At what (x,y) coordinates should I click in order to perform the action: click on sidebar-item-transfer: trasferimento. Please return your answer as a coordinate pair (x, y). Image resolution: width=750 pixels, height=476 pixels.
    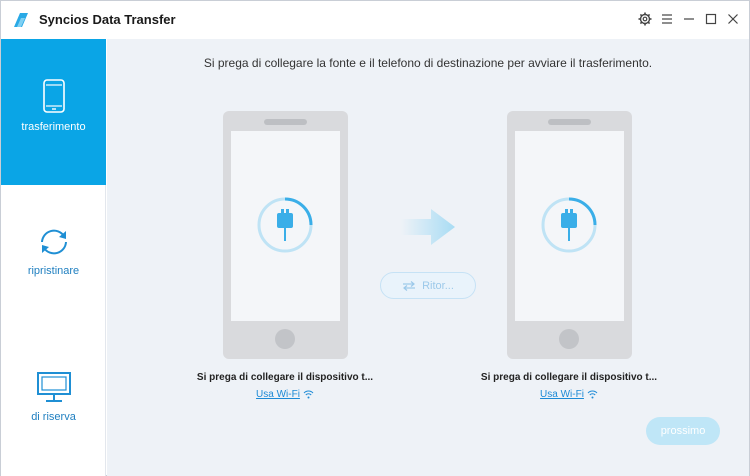
    Looking at the image, I should click on (53, 112).